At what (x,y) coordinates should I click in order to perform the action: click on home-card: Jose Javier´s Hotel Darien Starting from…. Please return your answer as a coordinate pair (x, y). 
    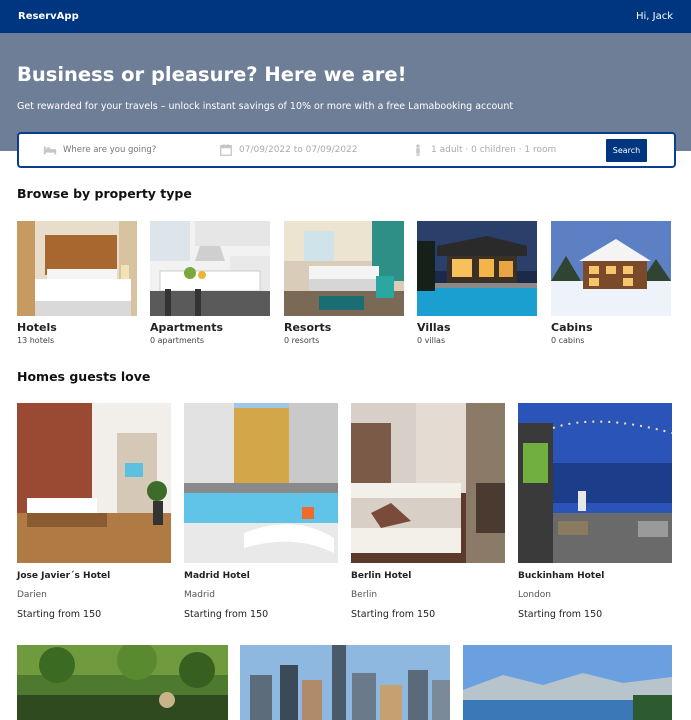
    Looking at the image, I should click on (94, 511).